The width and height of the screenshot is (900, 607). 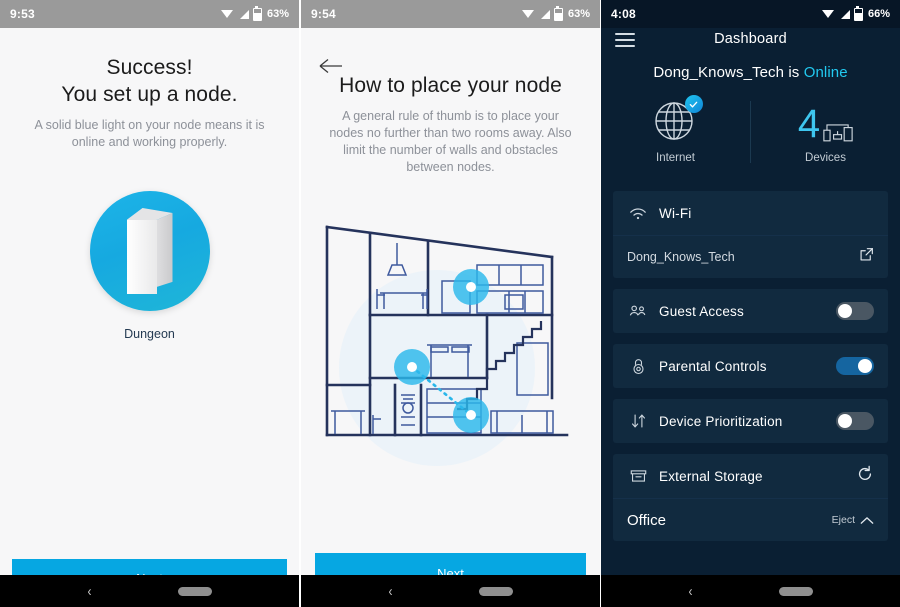 What do you see at coordinates (726, 72) in the screenshot?
I see `network-status-prefix: Dong_Knows_Tech is` at bounding box center [726, 72].